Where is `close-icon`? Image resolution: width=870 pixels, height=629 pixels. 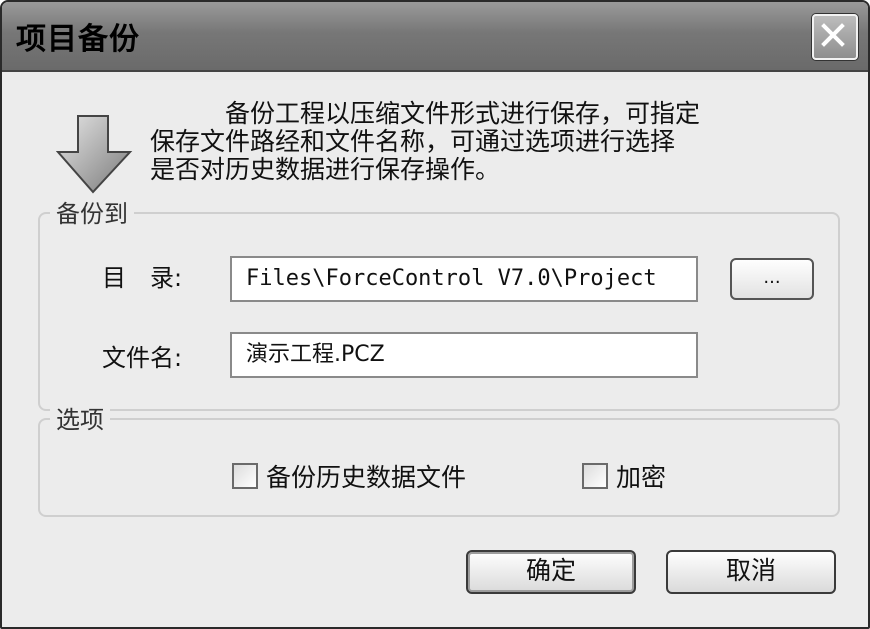
close-icon is located at coordinates (833, 35).